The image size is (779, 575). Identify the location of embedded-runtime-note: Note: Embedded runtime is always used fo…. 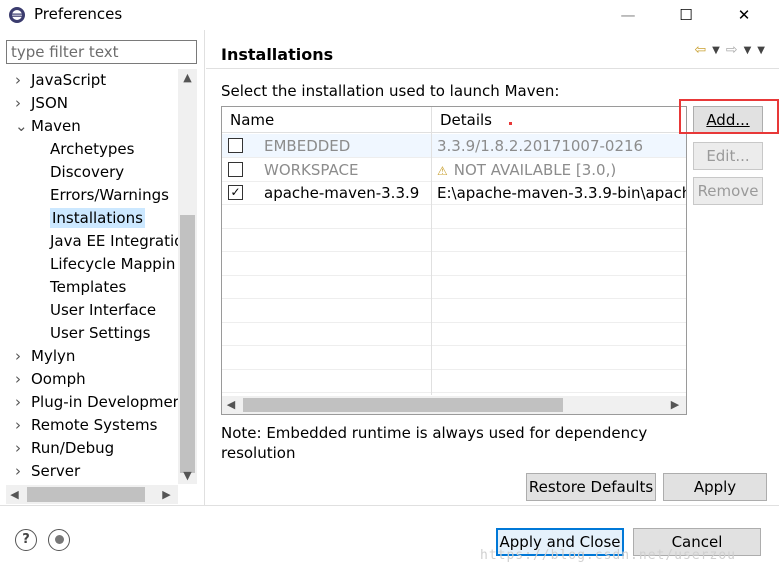
(434, 443).